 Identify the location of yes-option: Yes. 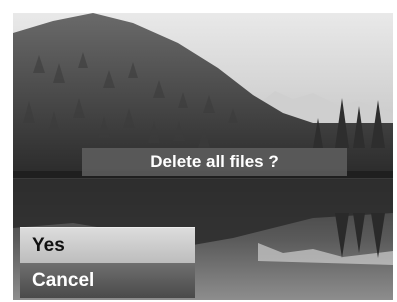
(107, 245).